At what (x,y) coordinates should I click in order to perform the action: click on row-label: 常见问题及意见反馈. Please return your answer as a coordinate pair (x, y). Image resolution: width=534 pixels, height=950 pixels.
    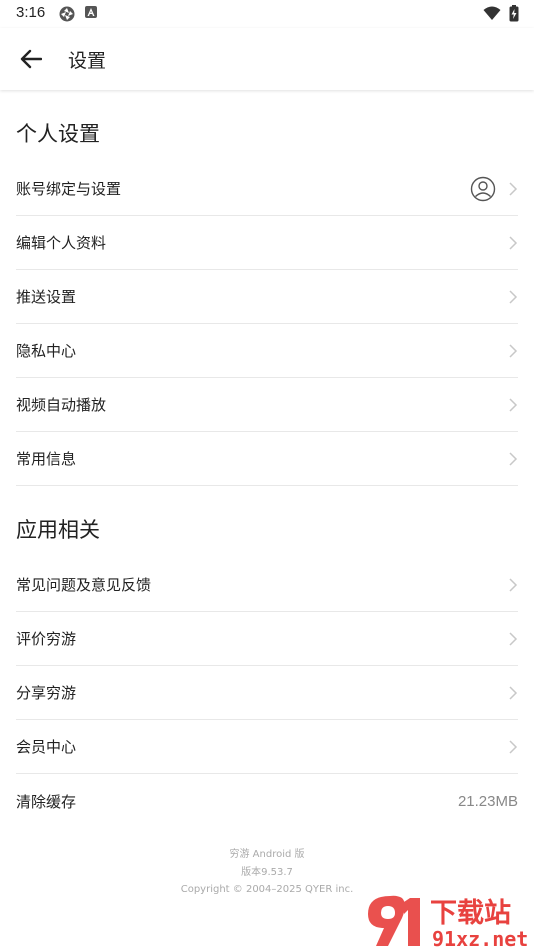
    Looking at the image, I should click on (84, 585).